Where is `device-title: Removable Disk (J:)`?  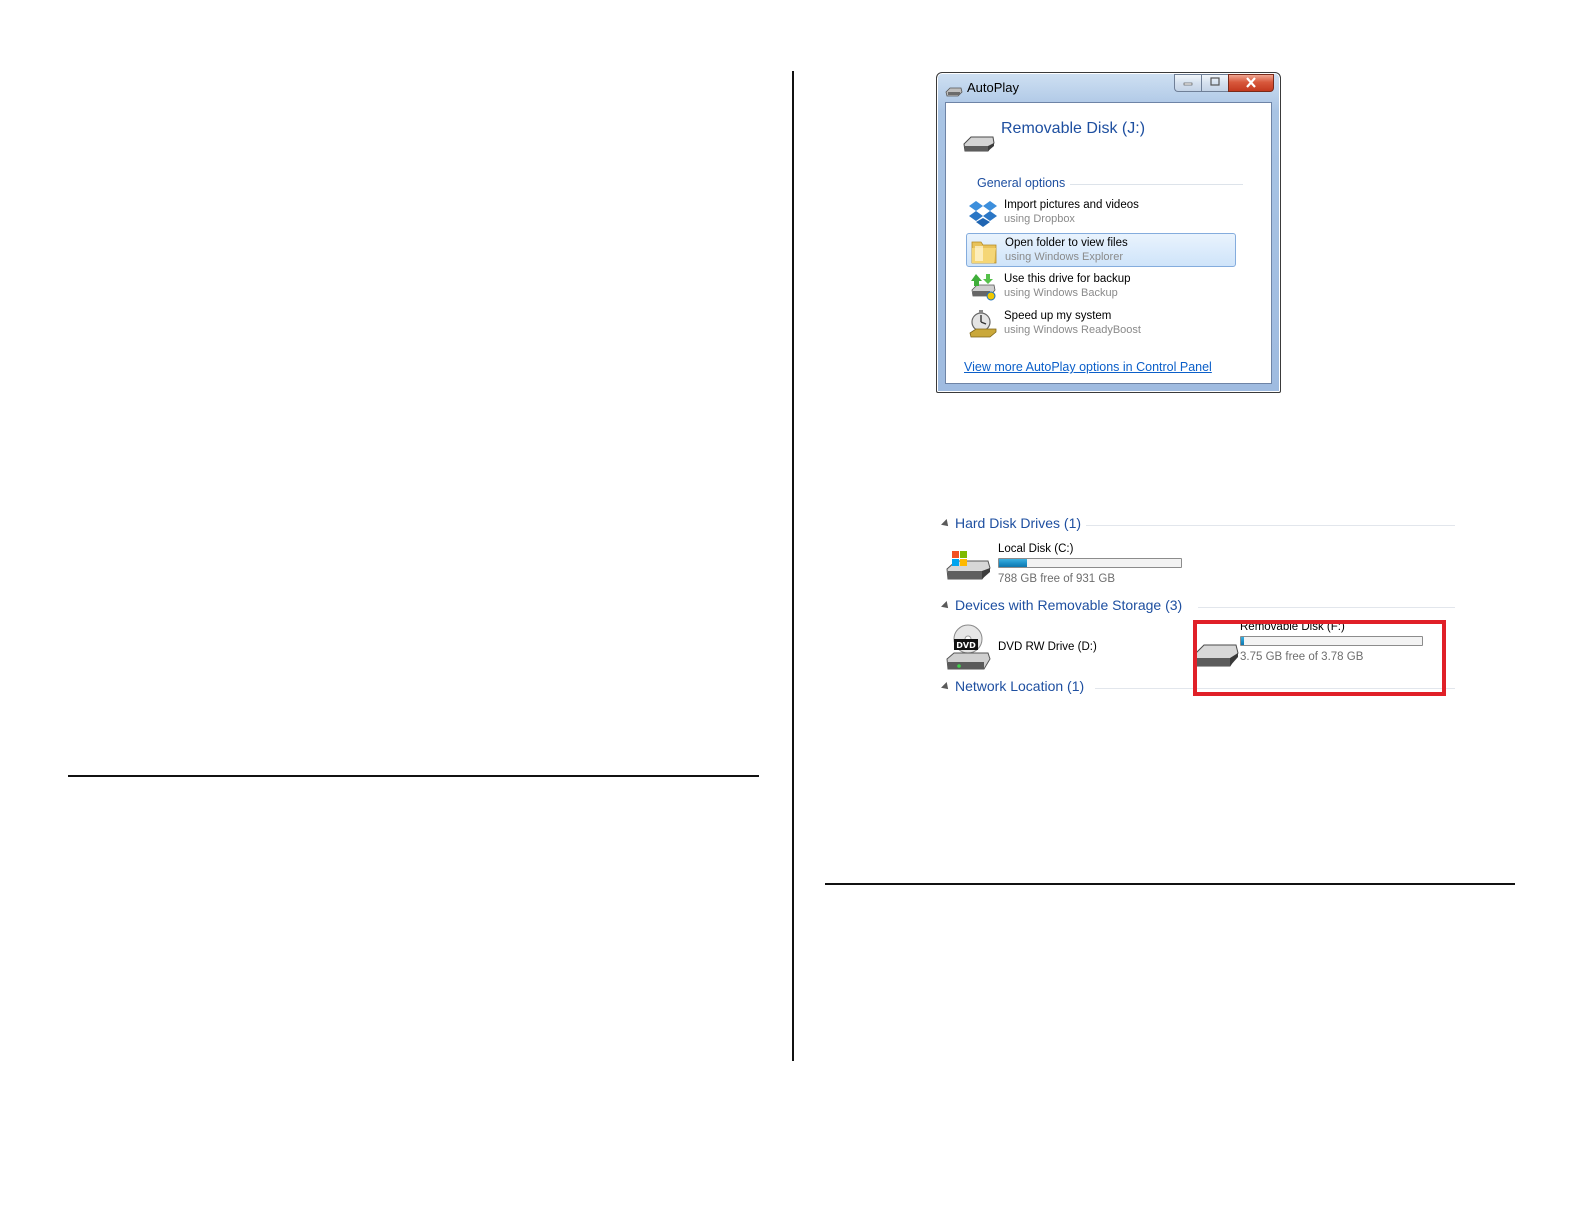
device-title: Removable Disk (J:) is located at coordinates (1073, 128).